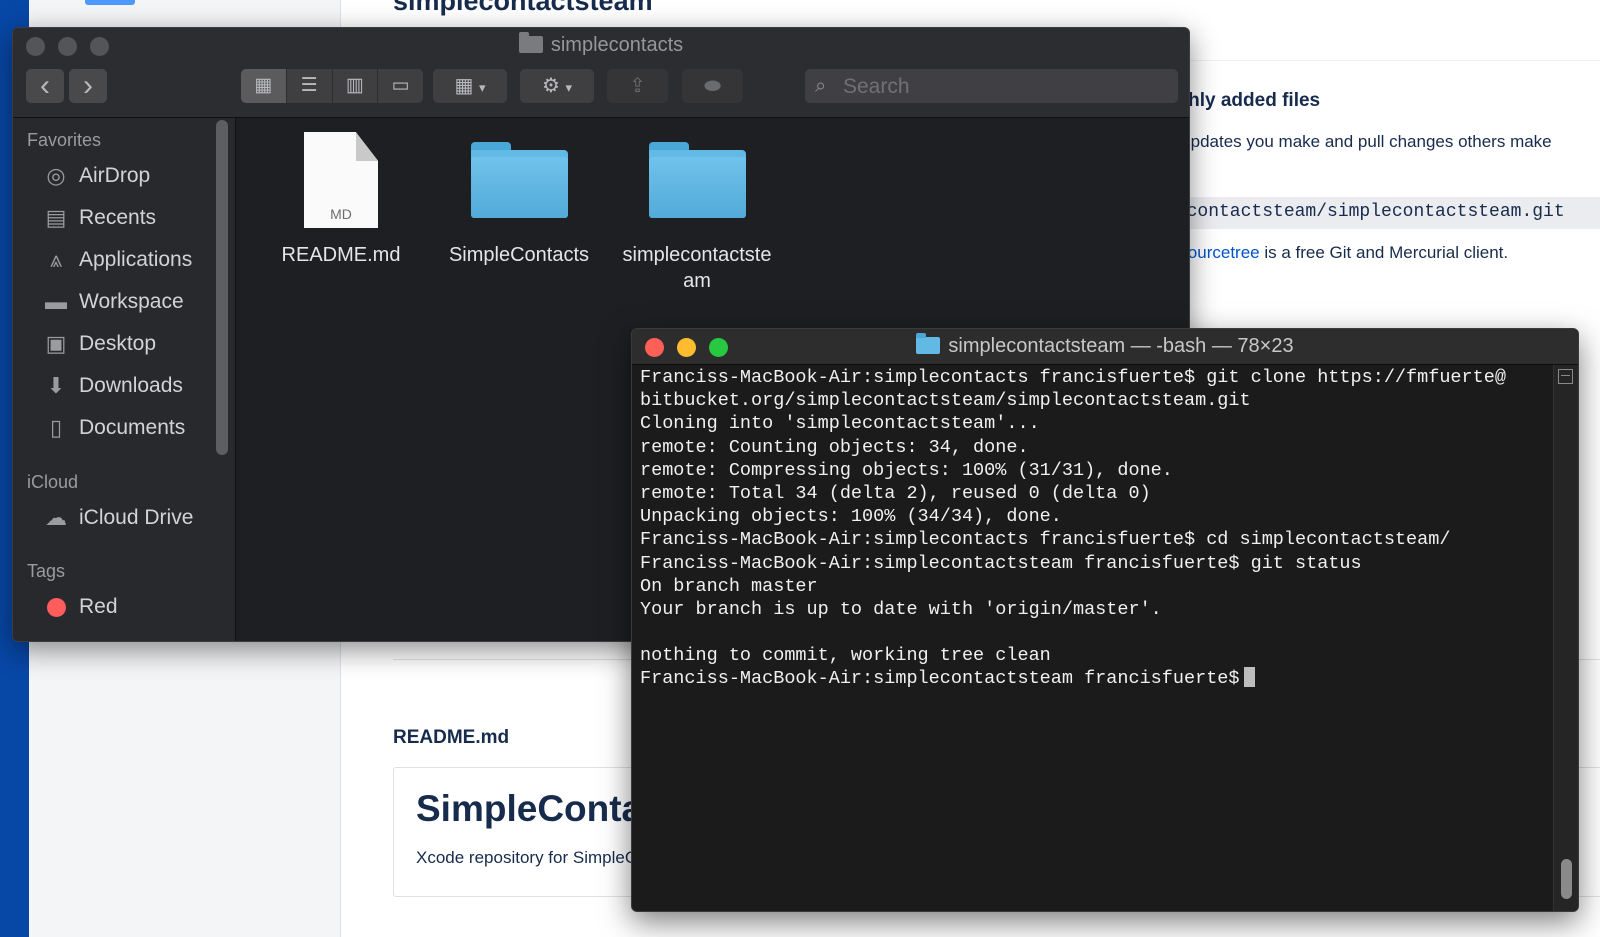 This screenshot has height=937, width=1600. I want to click on terminal-titlebar: simplecontactsteam — -bash — 78×23, so click(1105, 347).